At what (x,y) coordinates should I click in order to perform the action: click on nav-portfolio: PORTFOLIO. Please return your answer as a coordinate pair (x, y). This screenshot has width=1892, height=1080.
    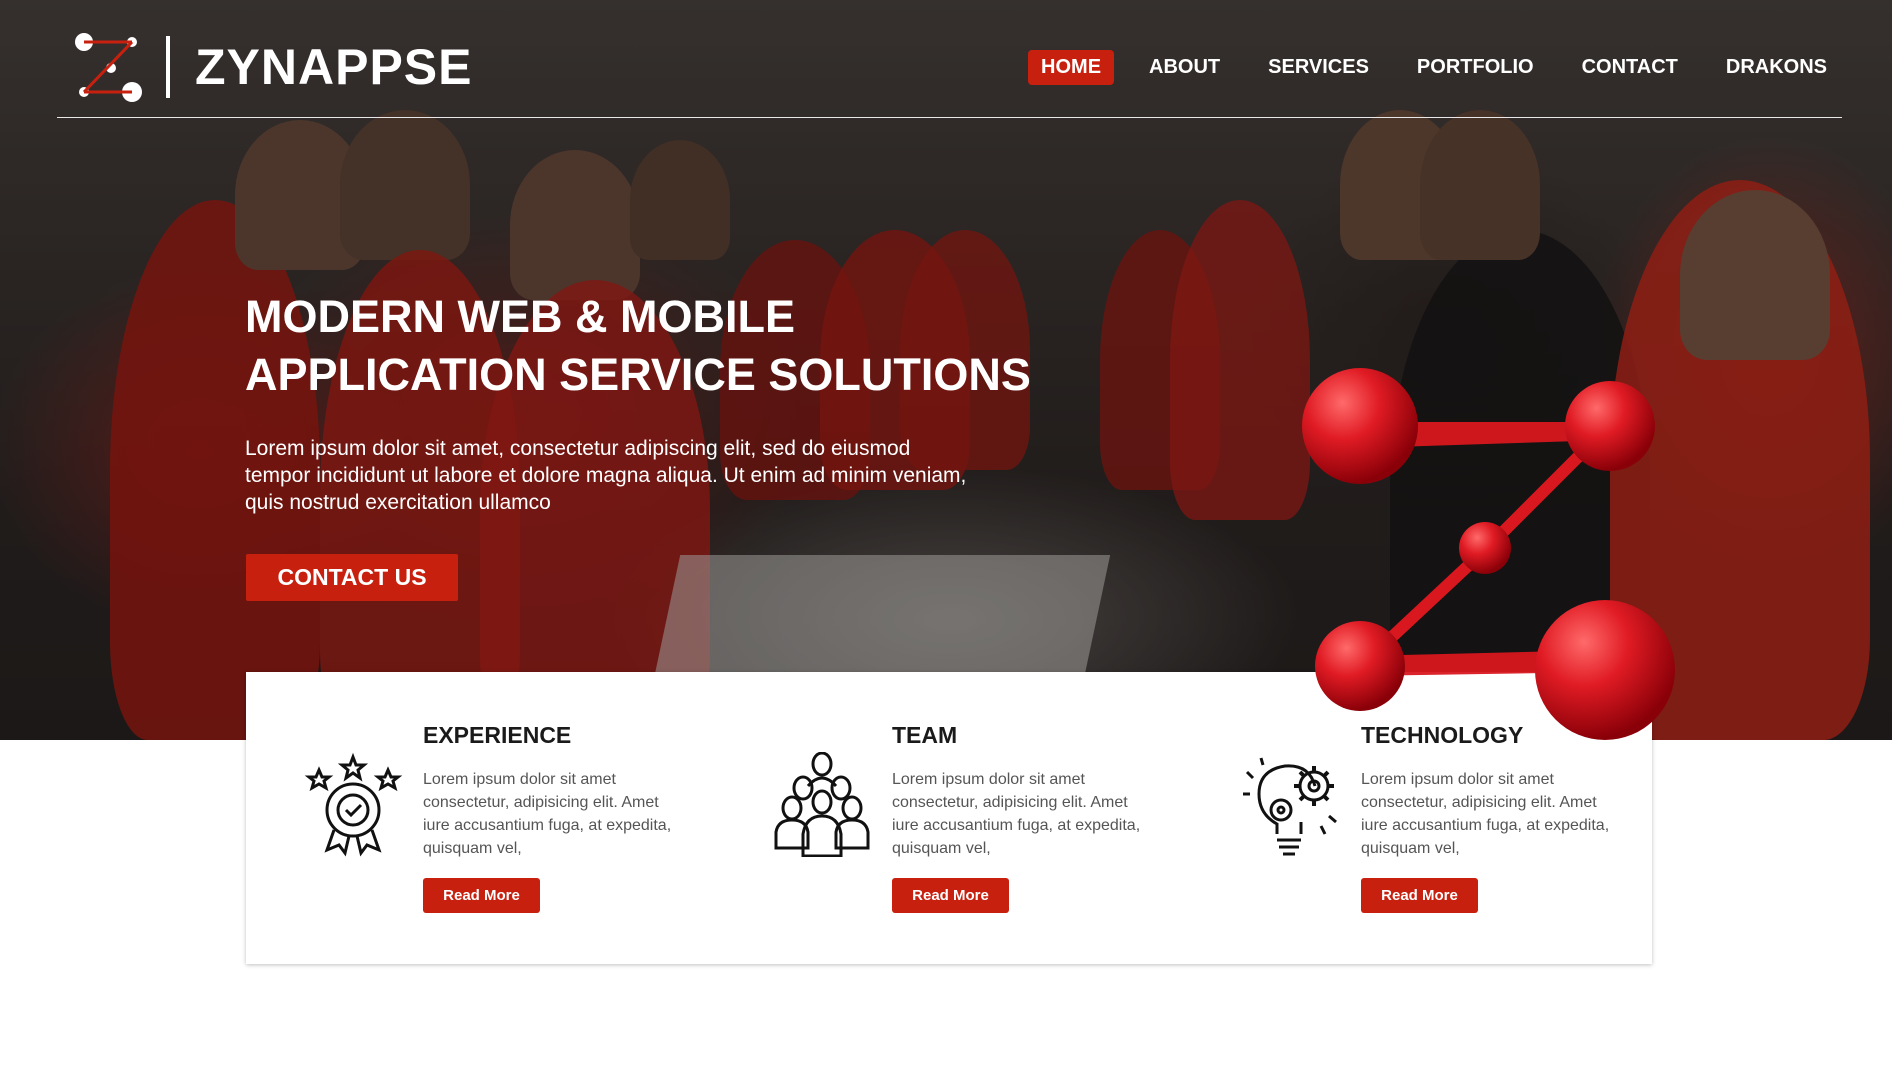
    Looking at the image, I should click on (1475, 67).